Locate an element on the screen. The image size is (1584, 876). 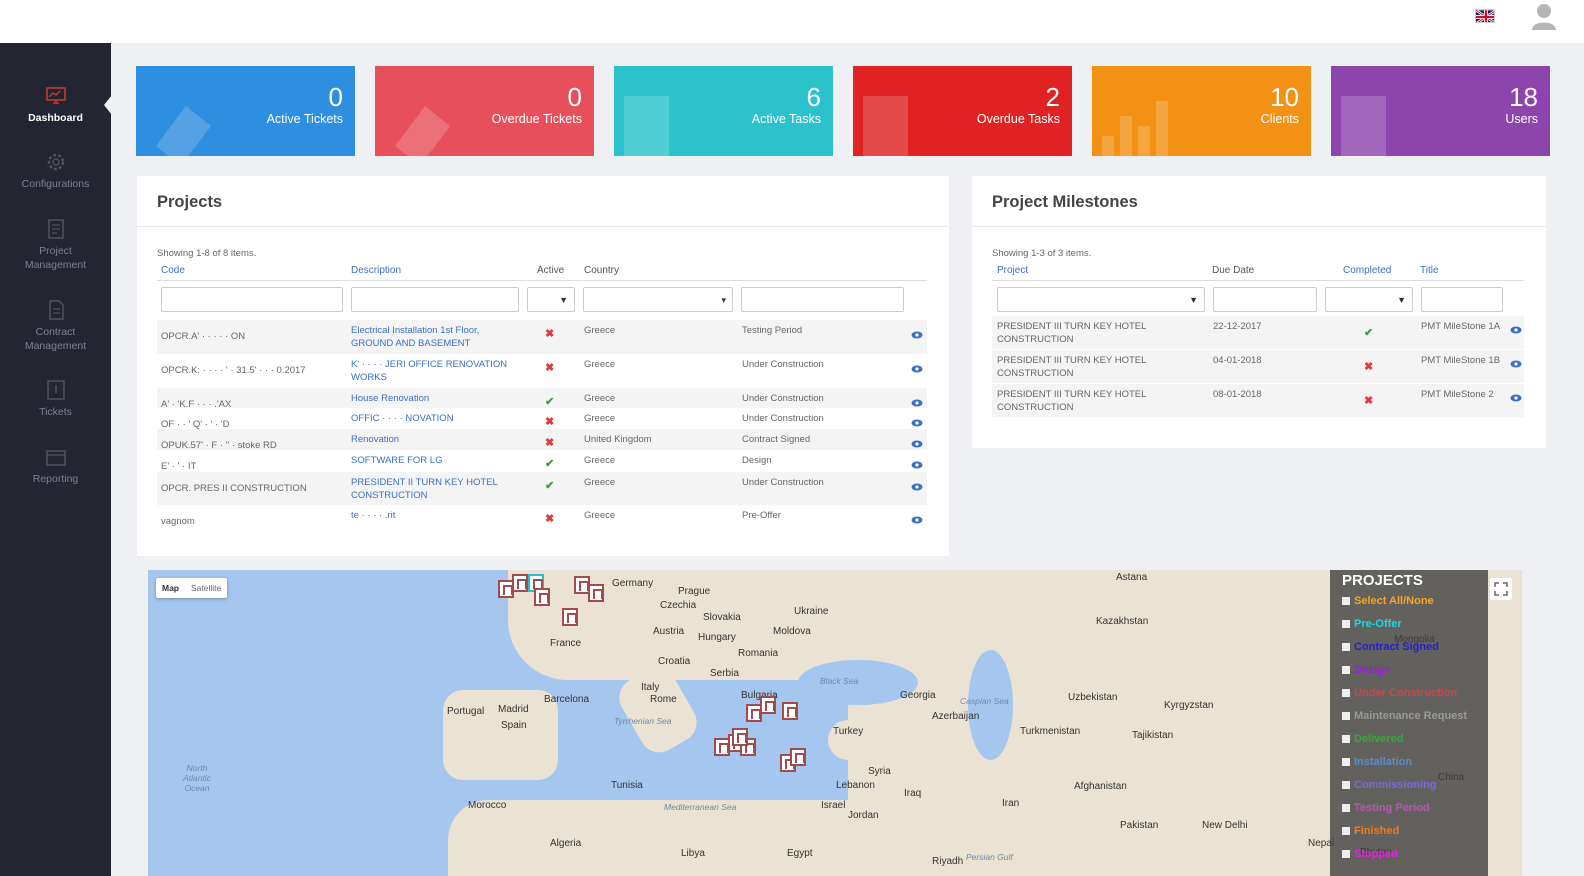
sidebar-item-configurations: Configurations is located at coordinates (55, 171).